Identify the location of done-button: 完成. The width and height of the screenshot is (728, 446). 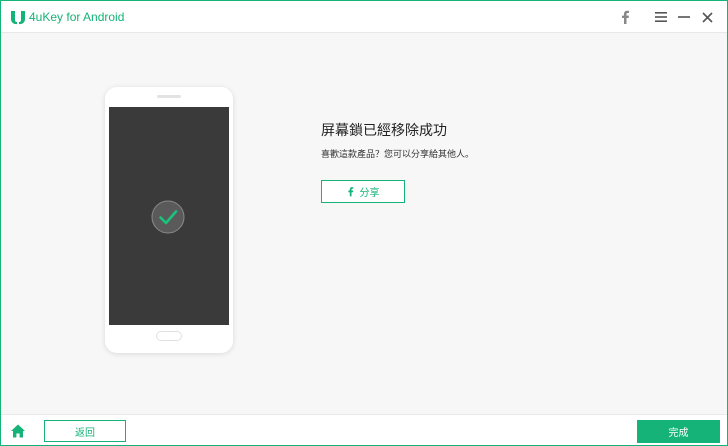
(678, 431).